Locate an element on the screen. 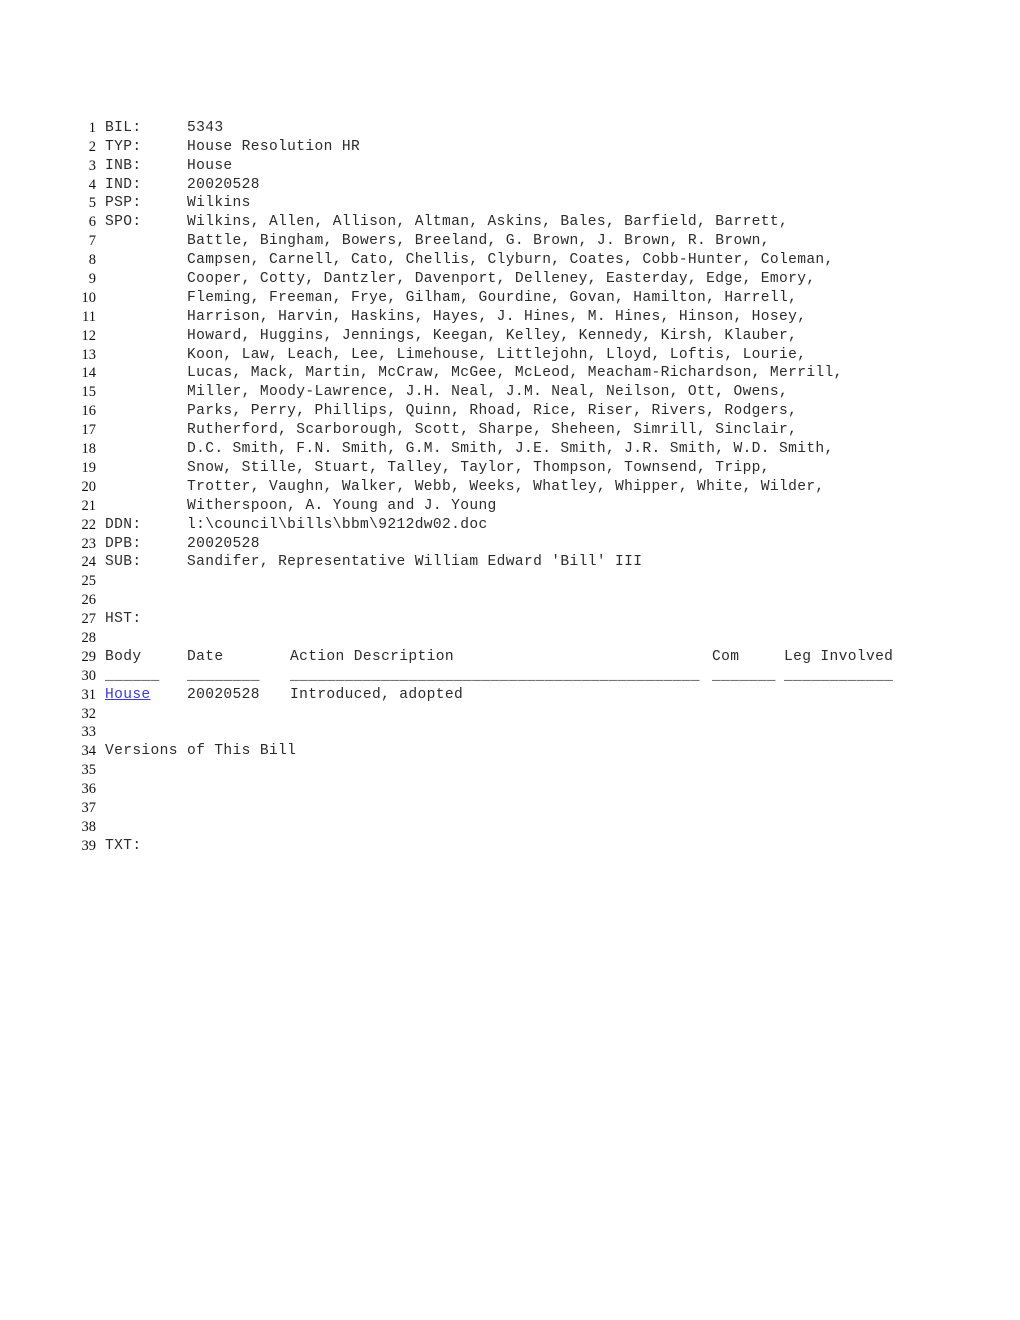 Image resolution: width=1020 pixels, height=1320 pixels. line-number: 8 is located at coordinates (92, 260).